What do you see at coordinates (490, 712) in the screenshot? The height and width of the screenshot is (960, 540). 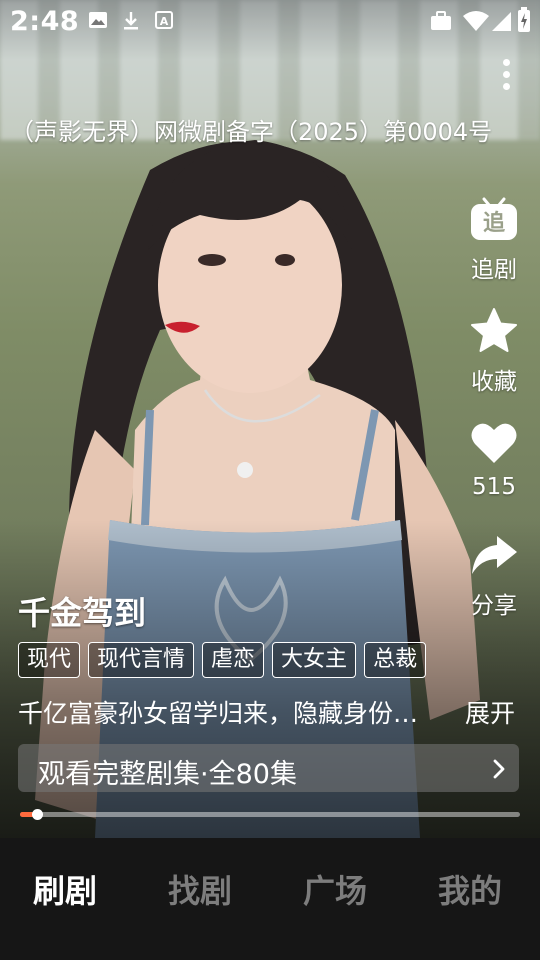 I see `expand-description-button: 展开` at bounding box center [490, 712].